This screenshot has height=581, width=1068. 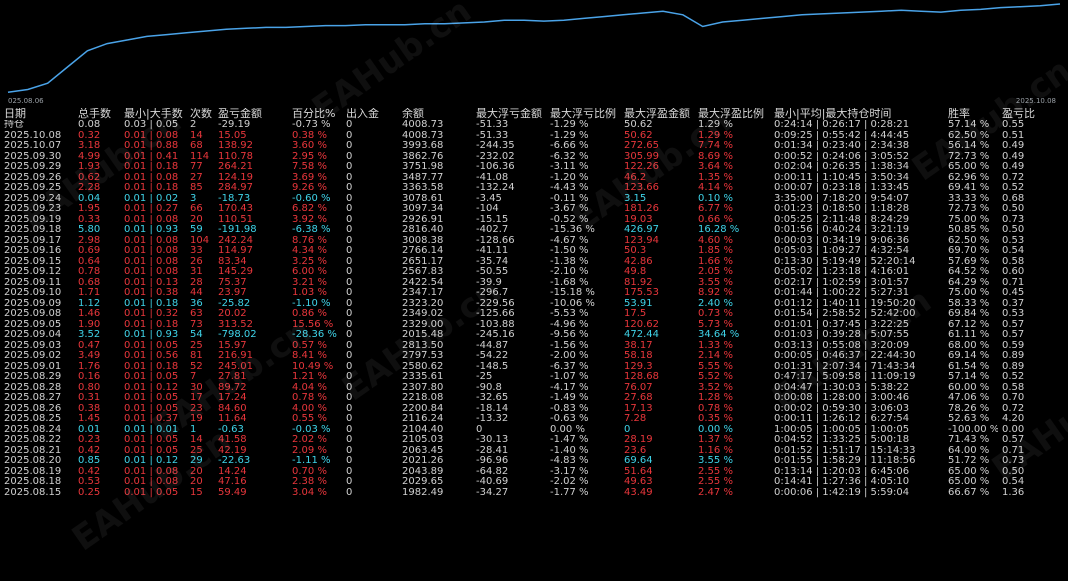 What do you see at coordinates (569, 261) in the screenshot?
I see `table-cell: -1.38 %` at bounding box center [569, 261].